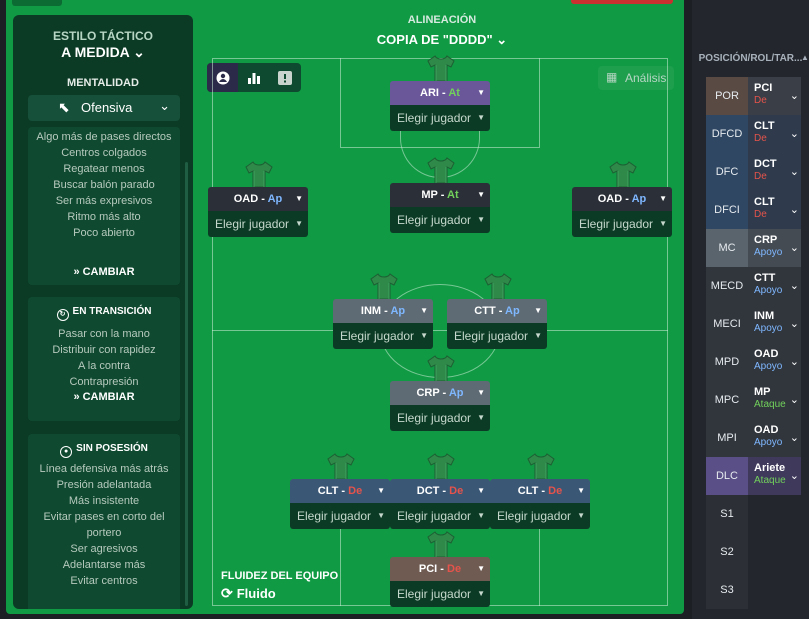 The width and height of the screenshot is (809, 619). I want to click on role-row: S2, so click(753, 552).